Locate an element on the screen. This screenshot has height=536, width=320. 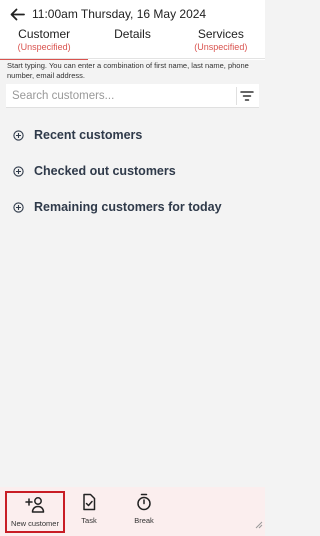
stopwatch-icon is located at coordinates (144, 503).